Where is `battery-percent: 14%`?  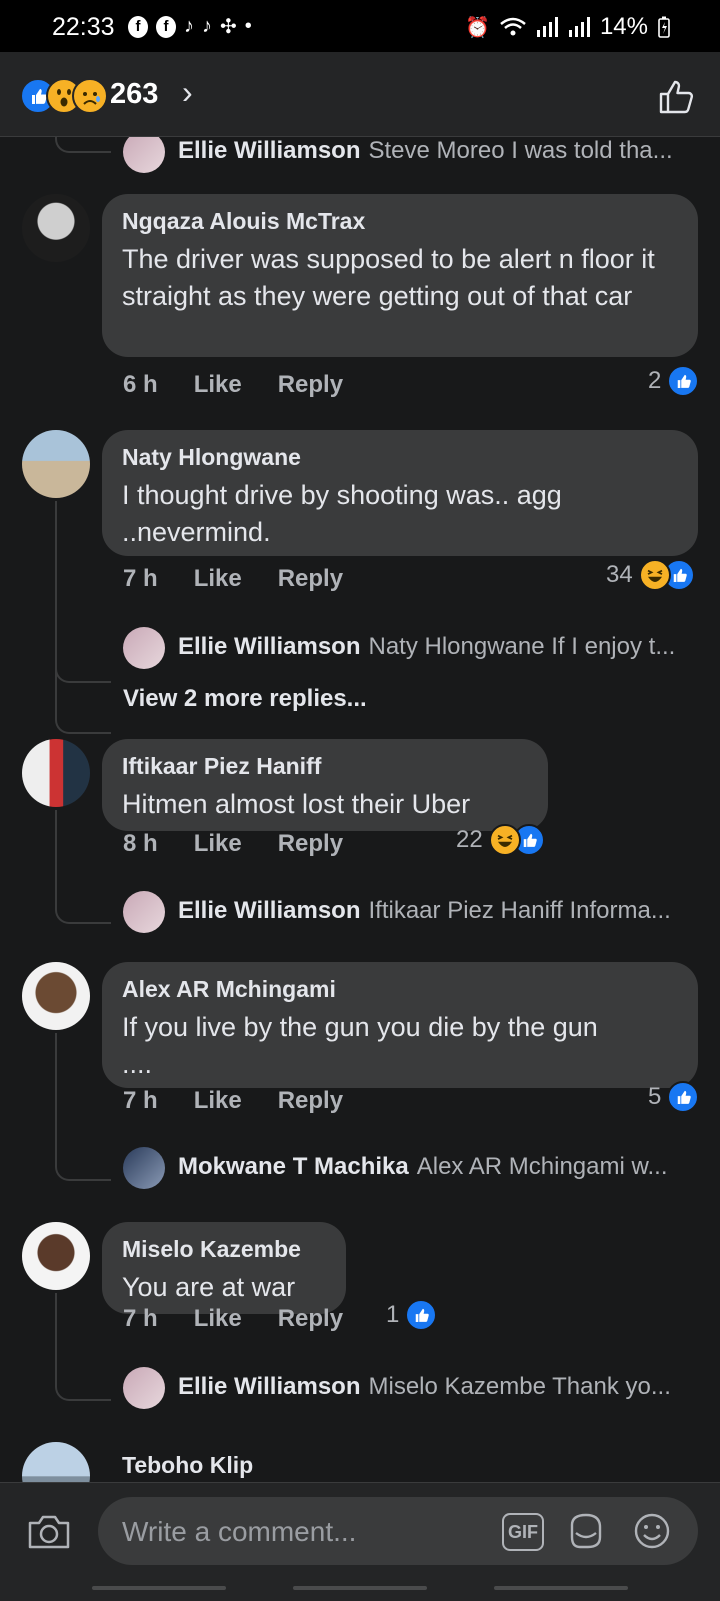
battery-percent: 14% is located at coordinates (623, 26).